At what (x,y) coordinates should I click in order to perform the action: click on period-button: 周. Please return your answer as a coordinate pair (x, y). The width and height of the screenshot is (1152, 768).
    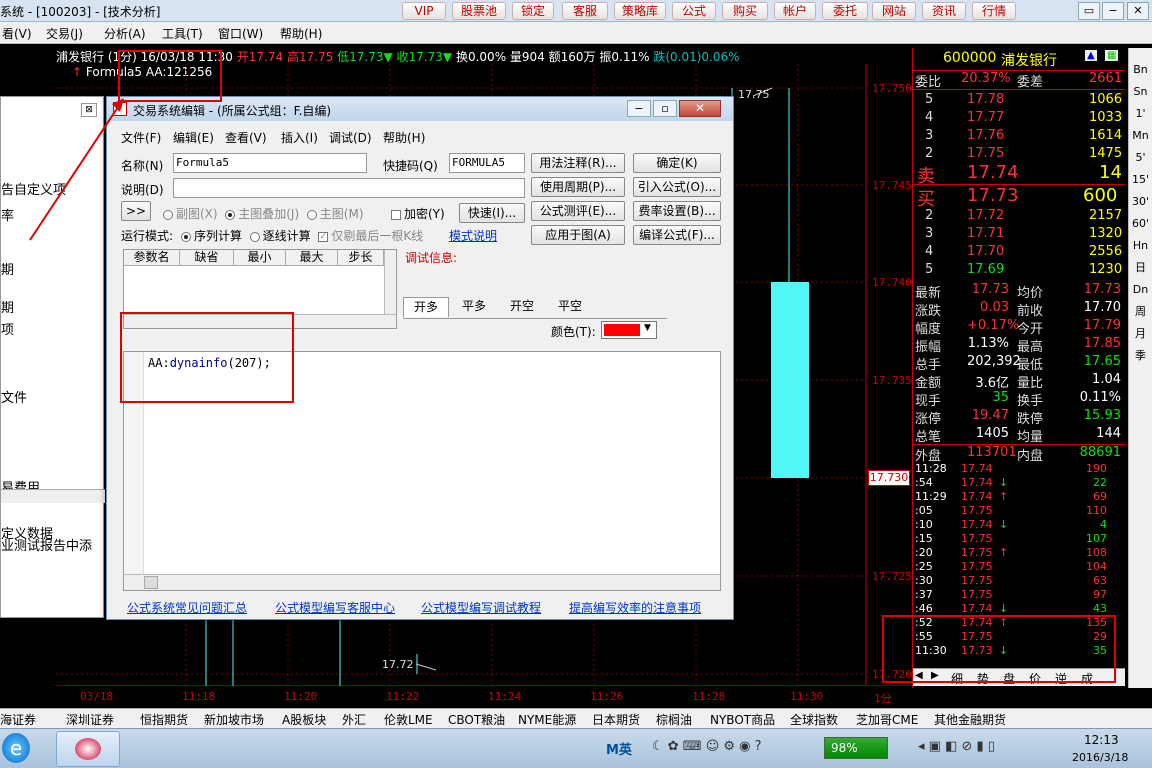
    Looking at the image, I should click on (1140, 312).